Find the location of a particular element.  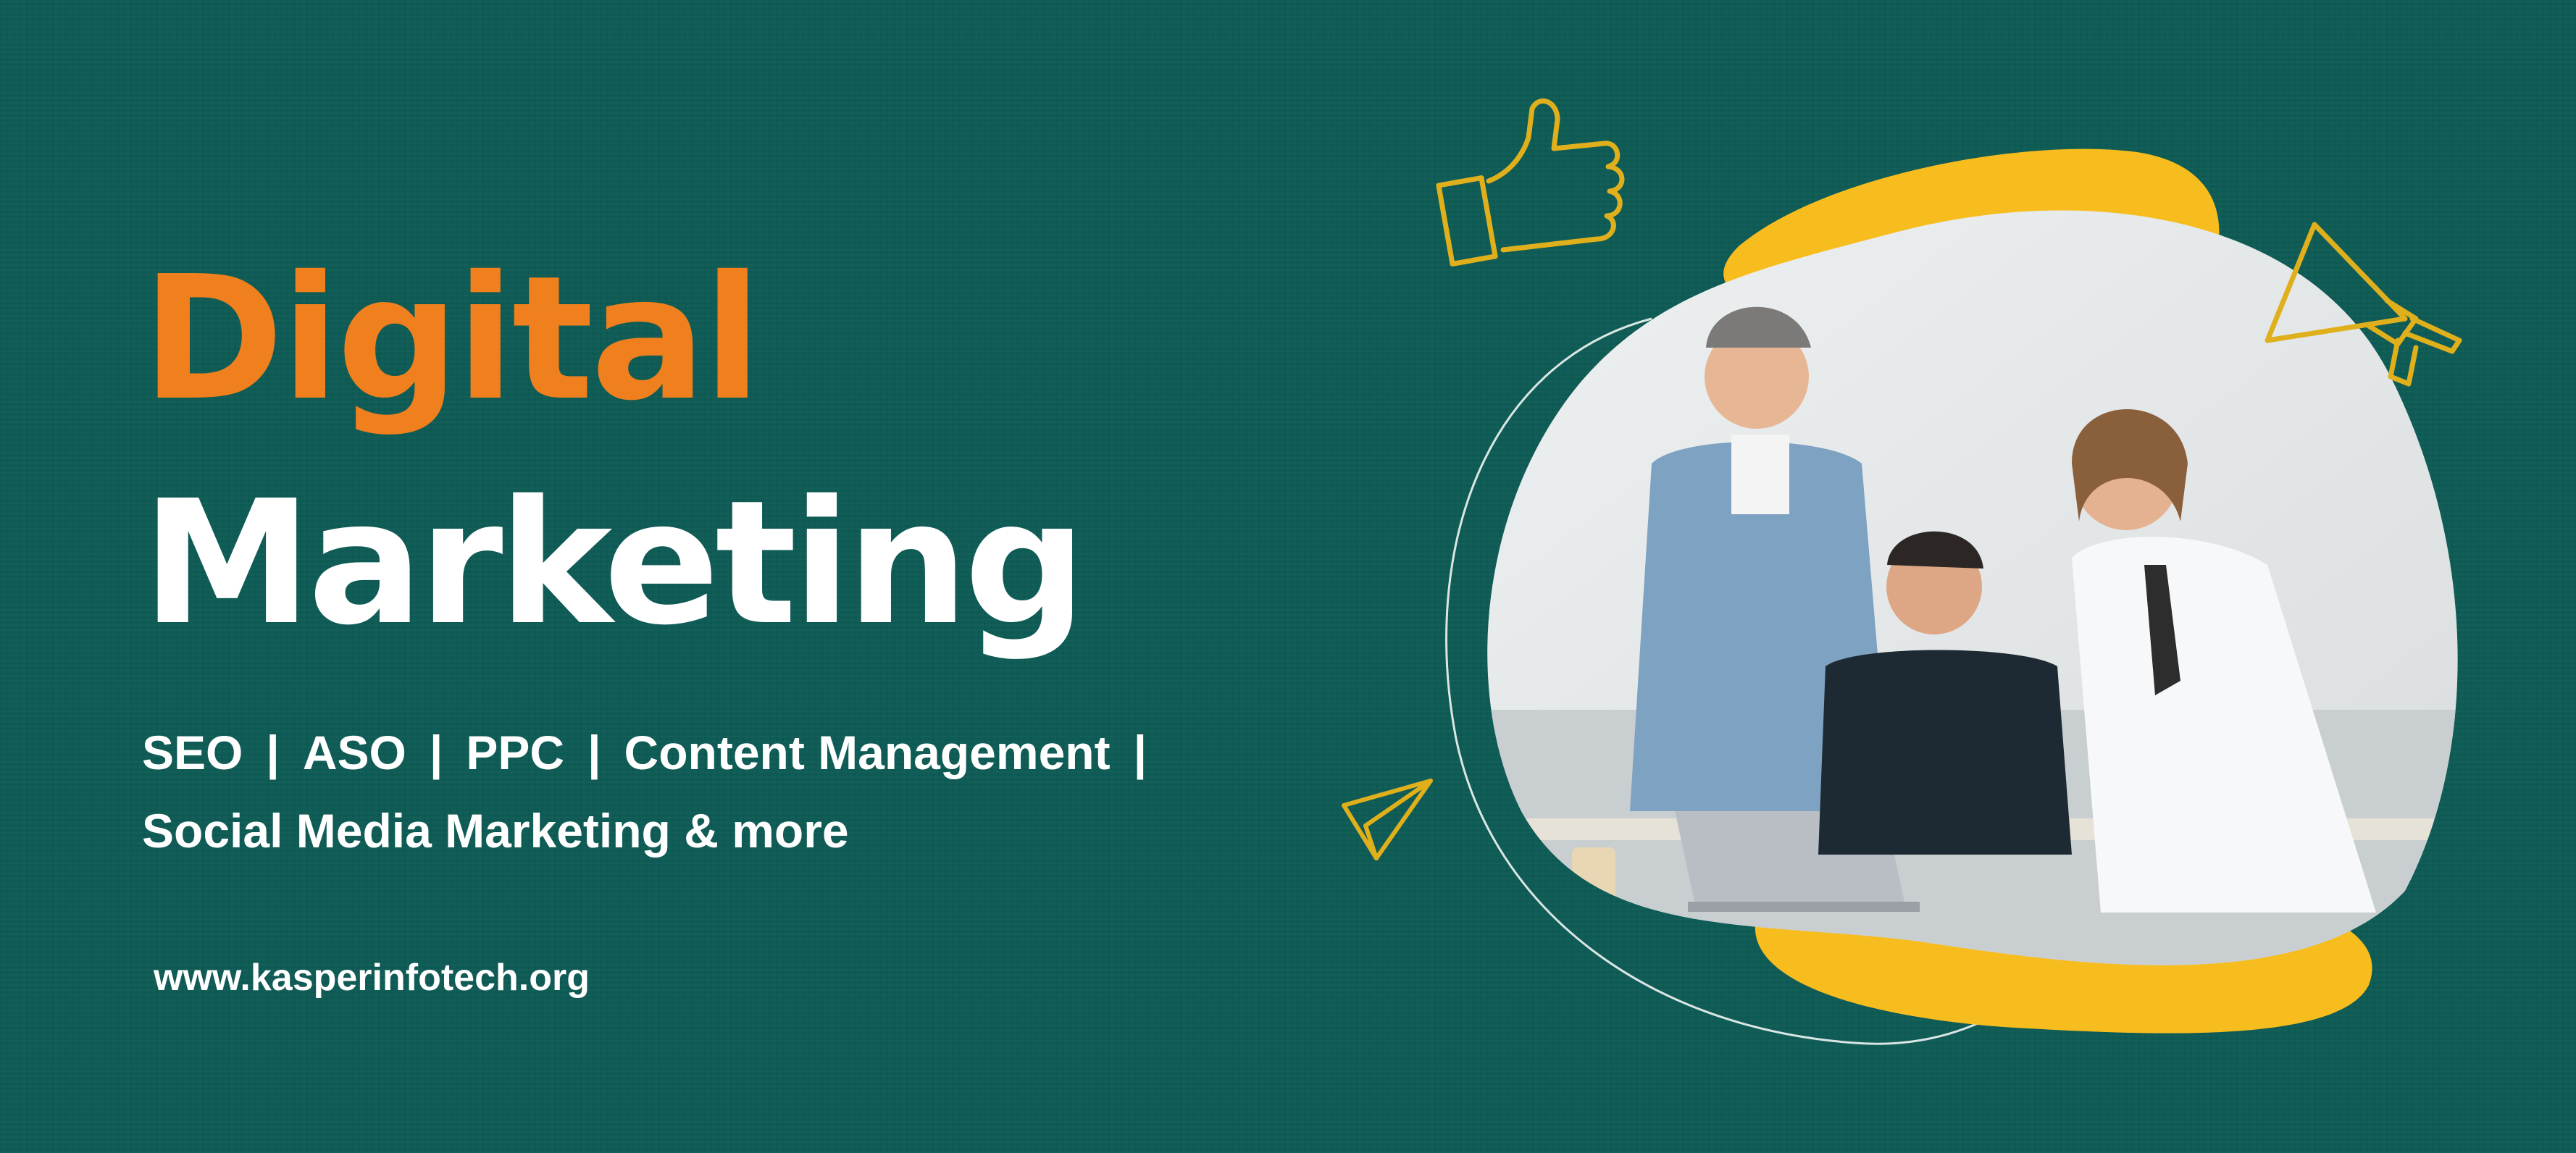

paper-plane-icon is located at coordinates (1387, 819).